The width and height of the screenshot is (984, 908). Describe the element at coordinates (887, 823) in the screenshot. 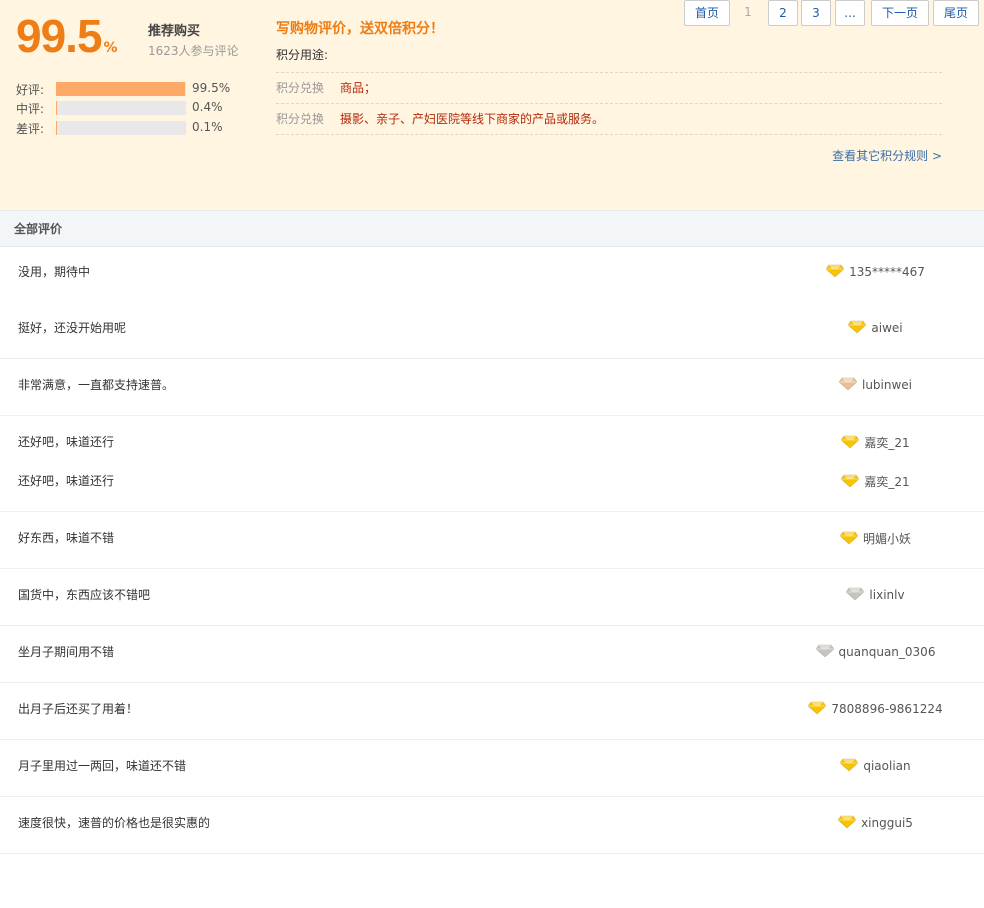

I see `review-username: xinggui5` at that location.